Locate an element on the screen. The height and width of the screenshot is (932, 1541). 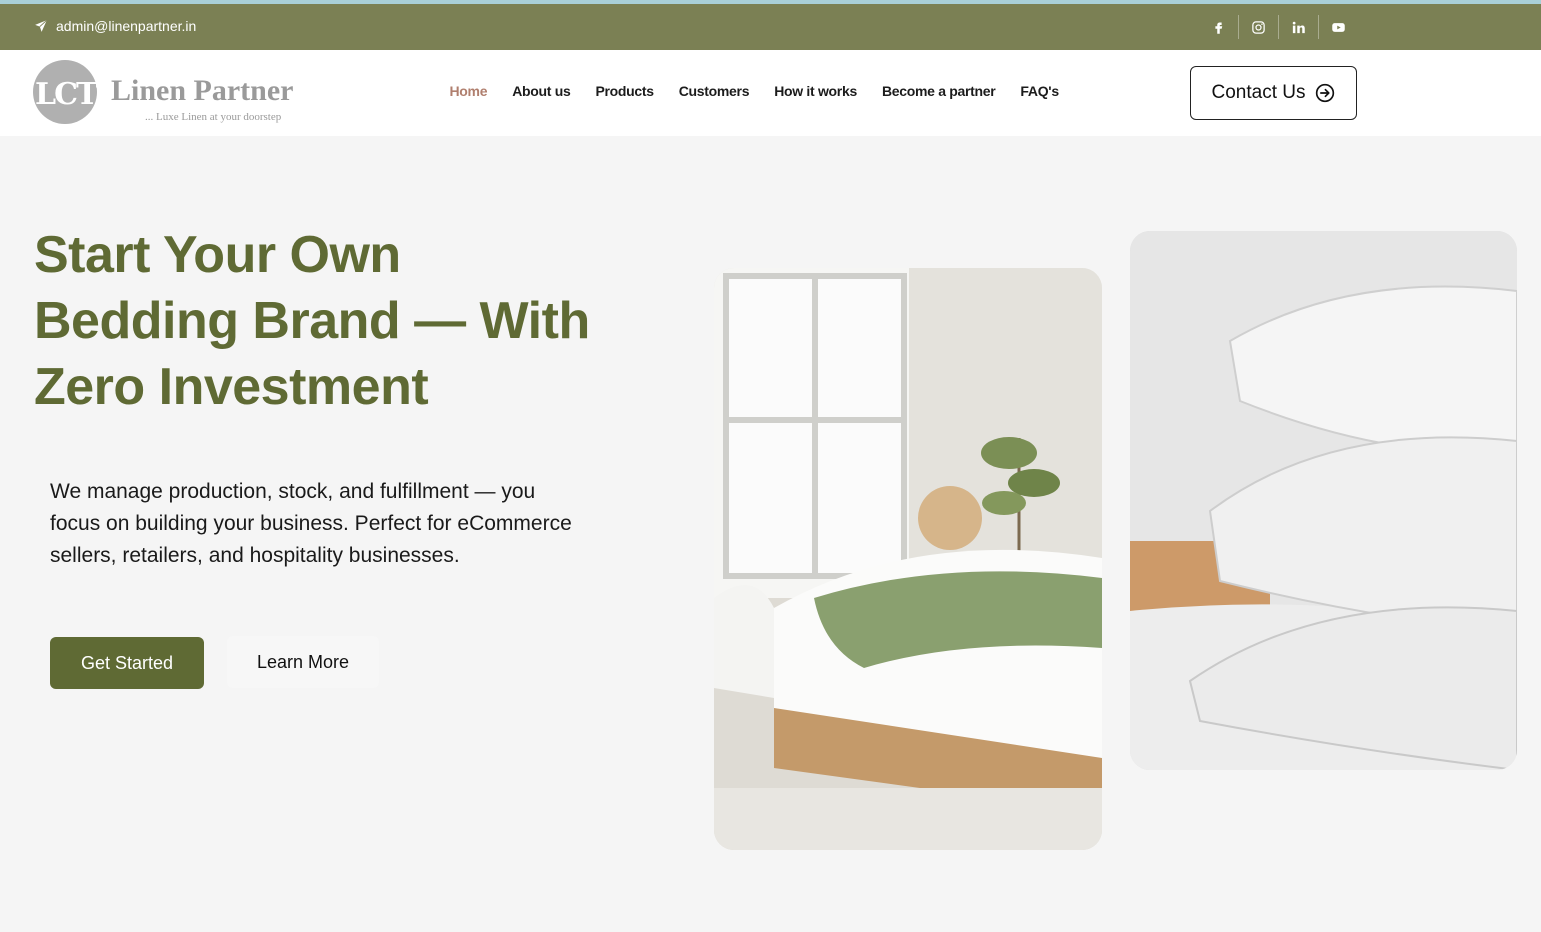
hero-title-line: Zero Investment is located at coordinates (231, 387).